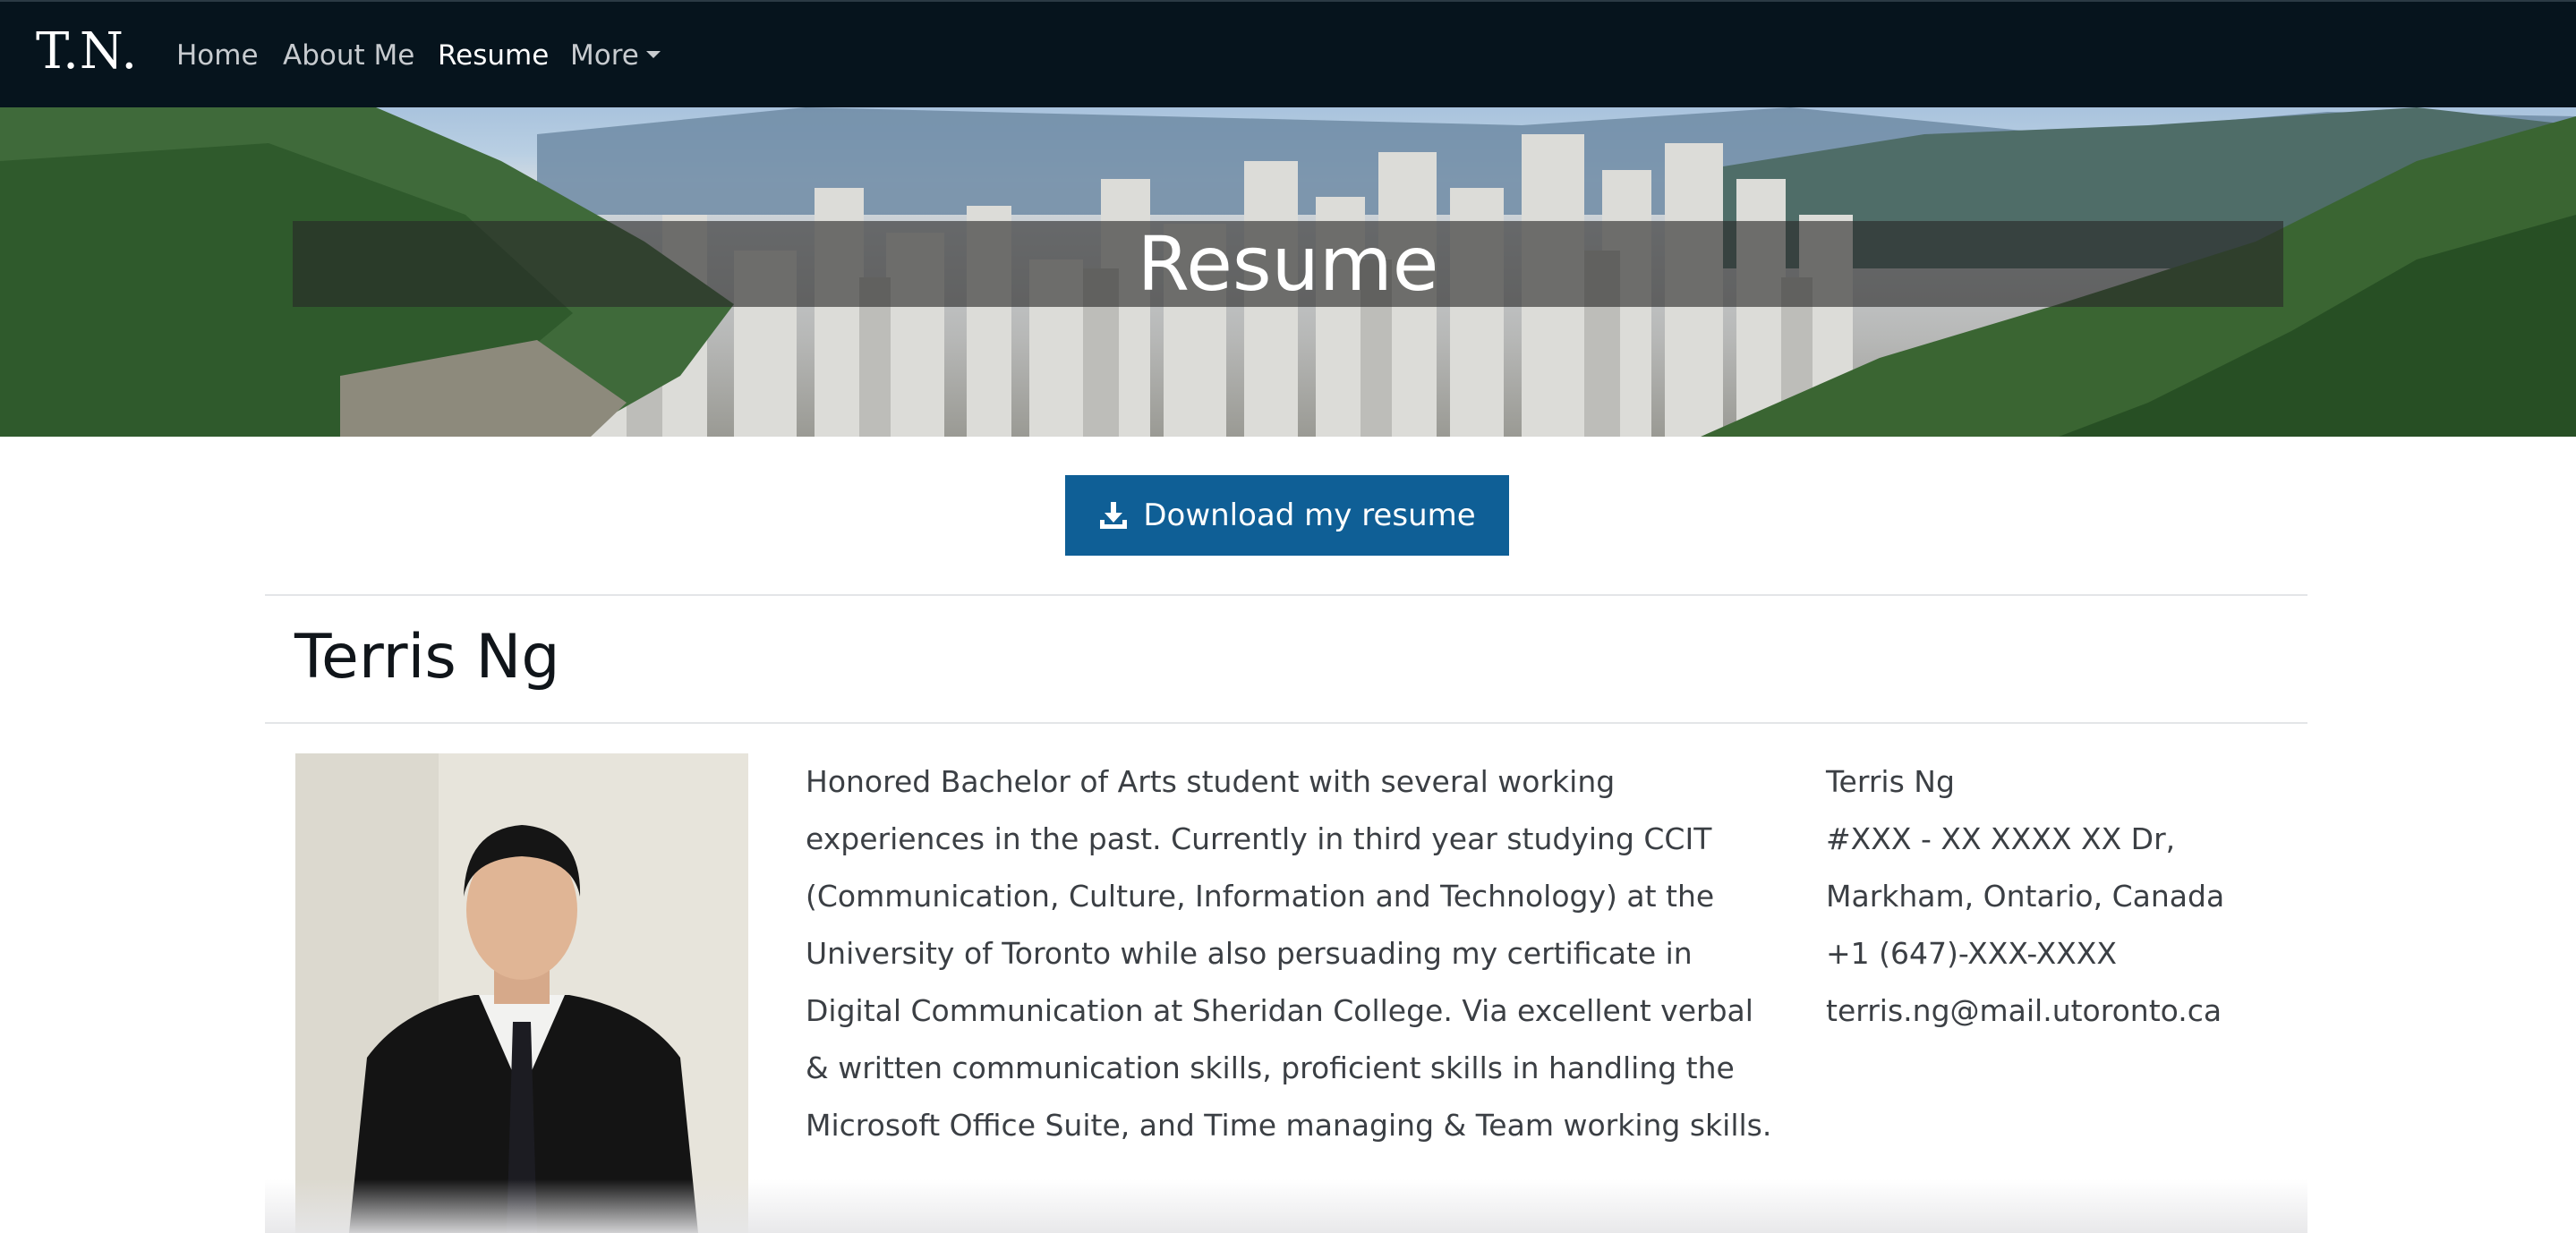 The image size is (2576, 1233). What do you see at coordinates (217, 55) in the screenshot?
I see `nav-link-home: Home` at bounding box center [217, 55].